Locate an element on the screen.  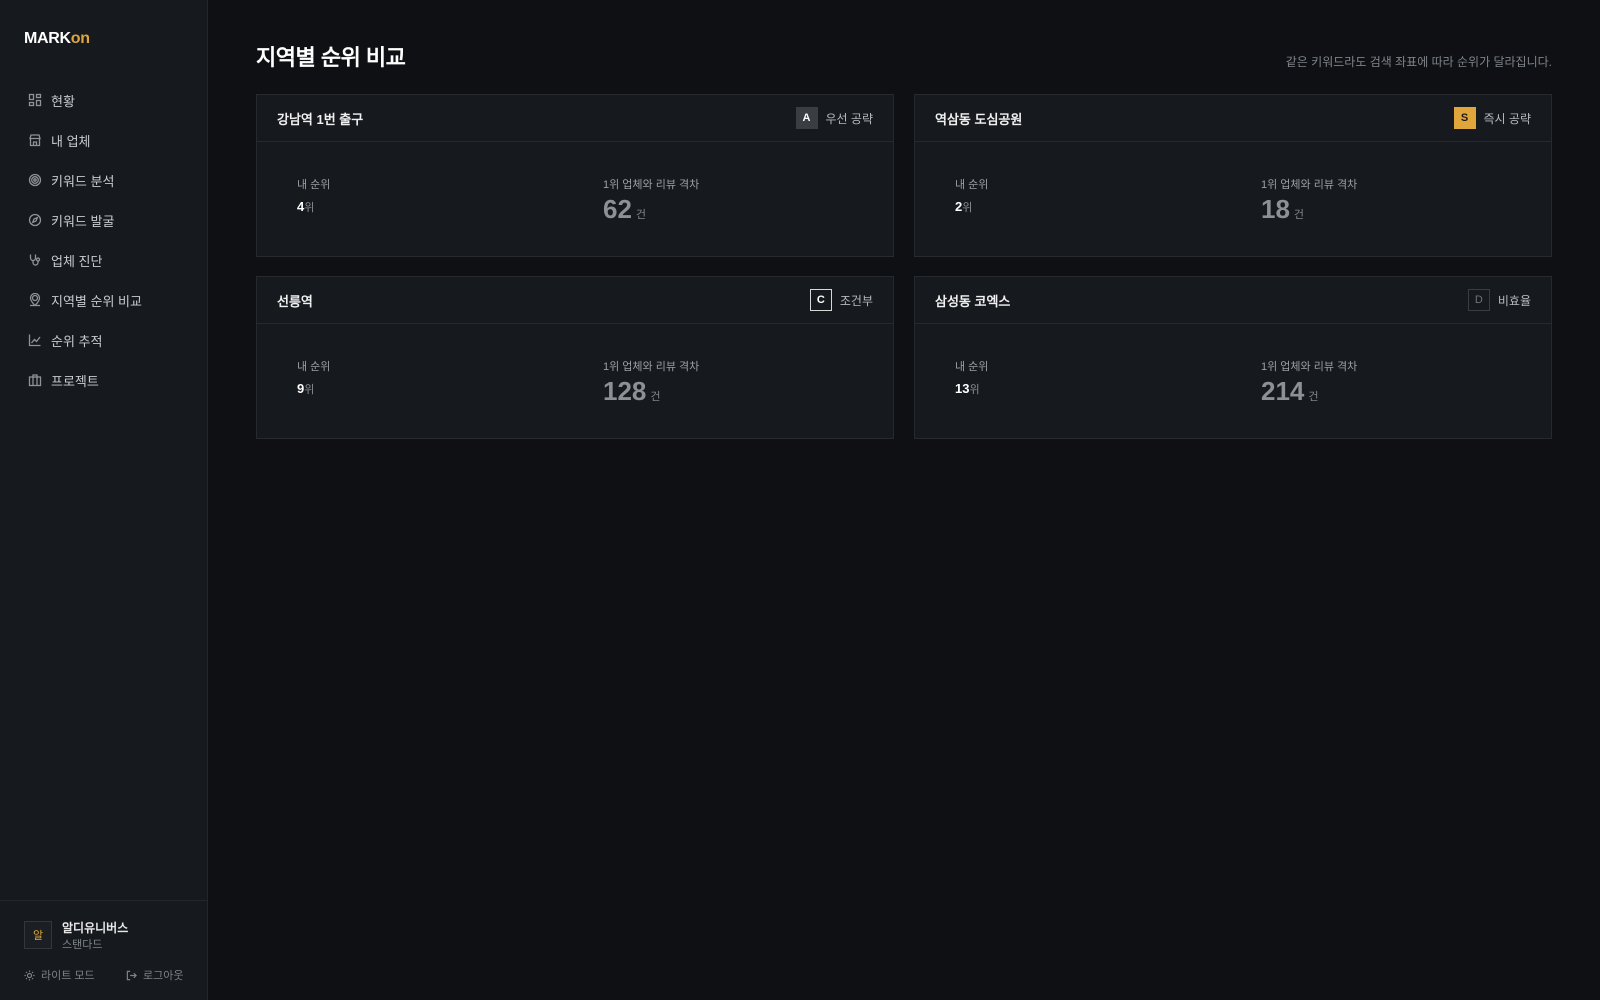
logout-icon is located at coordinates (131, 975).